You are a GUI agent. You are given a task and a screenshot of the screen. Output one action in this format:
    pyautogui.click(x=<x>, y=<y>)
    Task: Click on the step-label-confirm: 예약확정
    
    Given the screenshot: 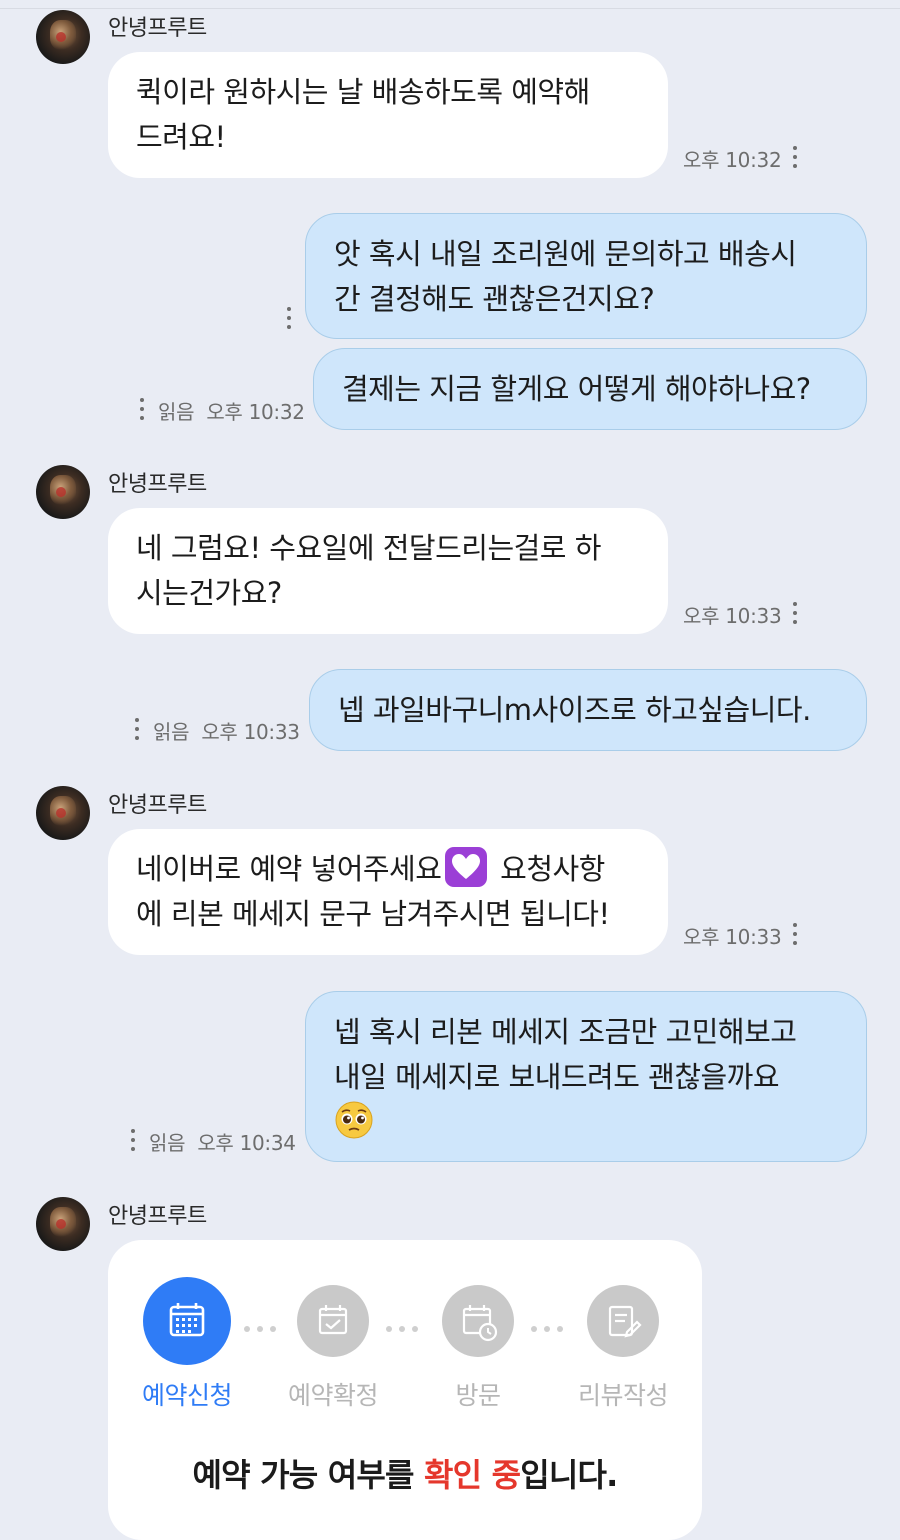 What is the action you would take?
    pyautogui.click(x=333, y=1395)
    